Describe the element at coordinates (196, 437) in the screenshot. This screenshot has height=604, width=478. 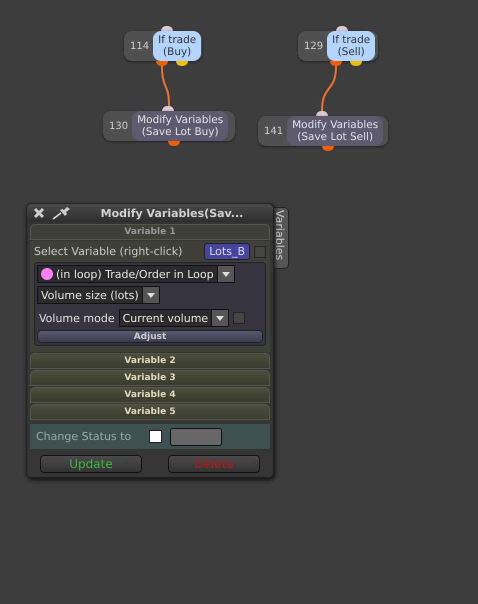
I see `status-field` at that location.